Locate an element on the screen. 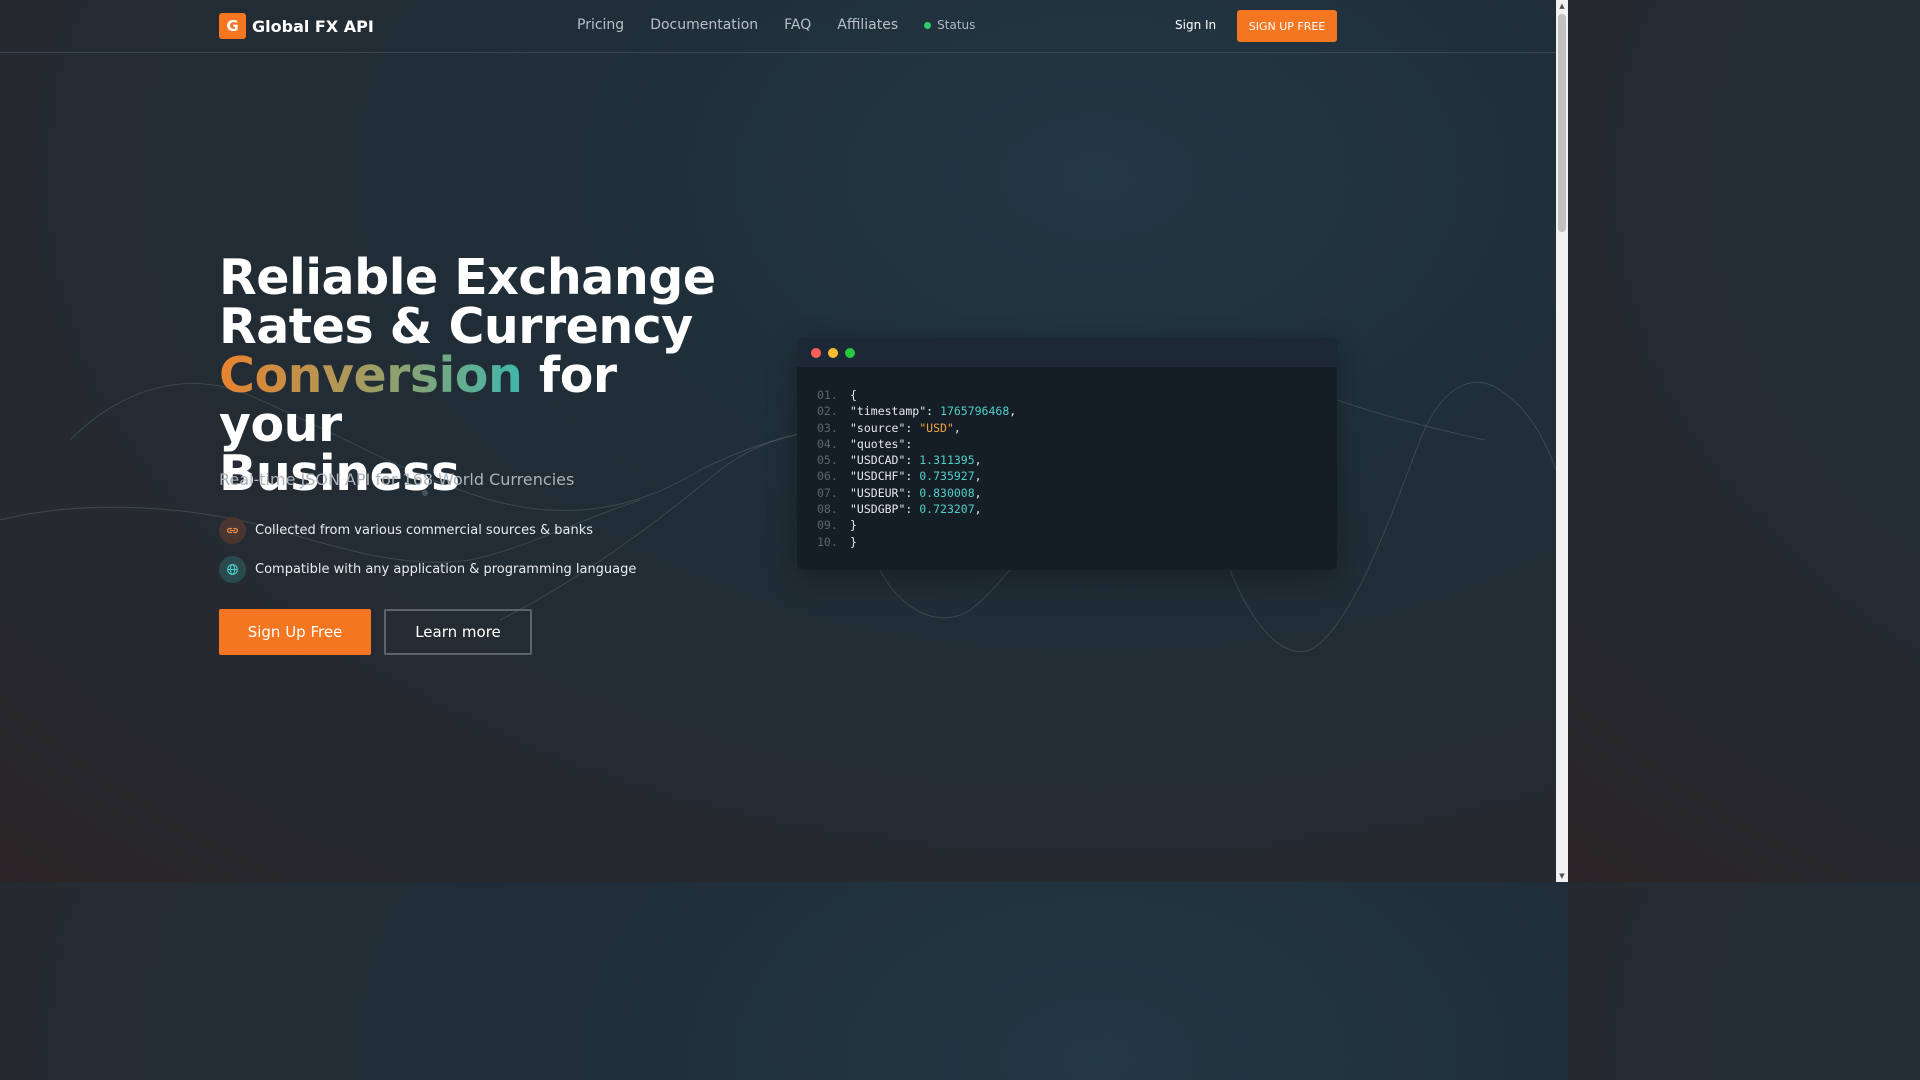  code-line: 03. "source": "USD", is located at coordinates (1077, 428).